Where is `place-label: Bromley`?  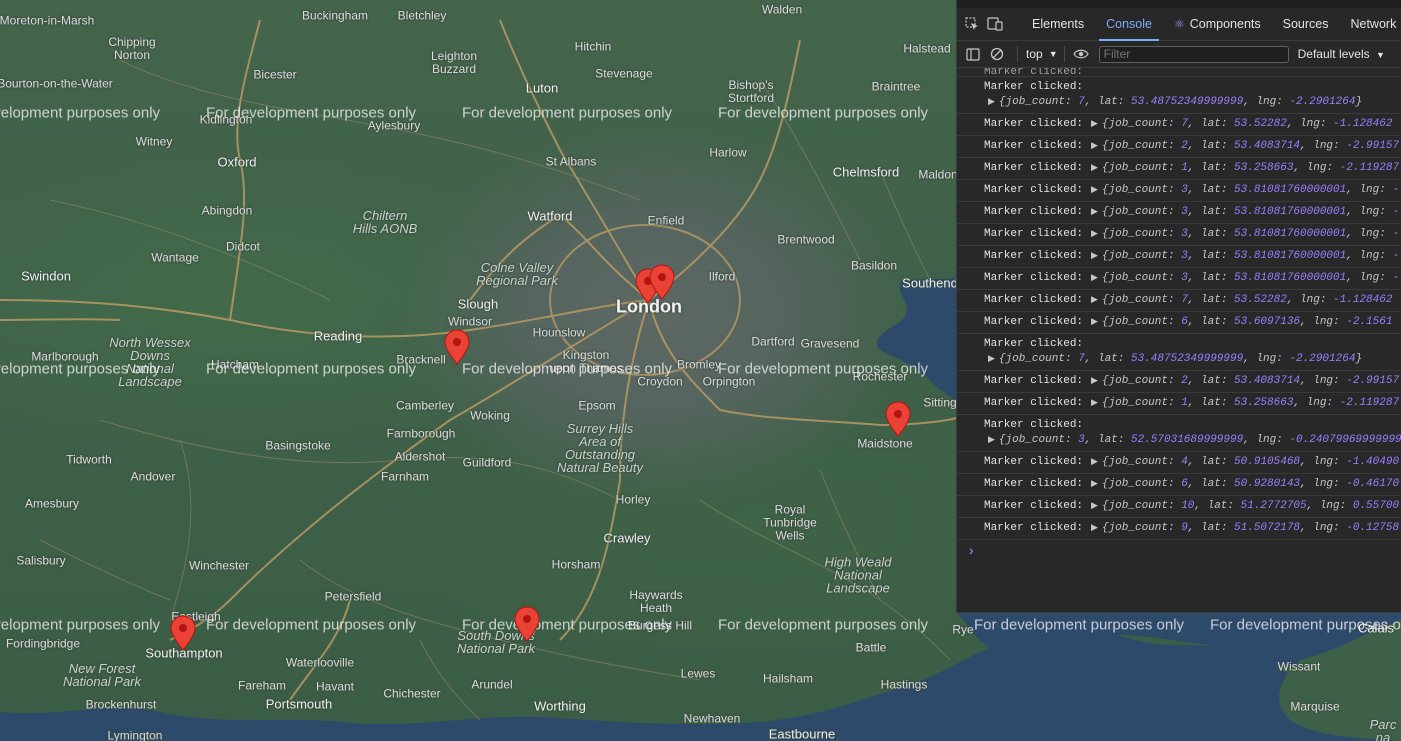 place-label: Bromley is located at coordinates (699, 364).